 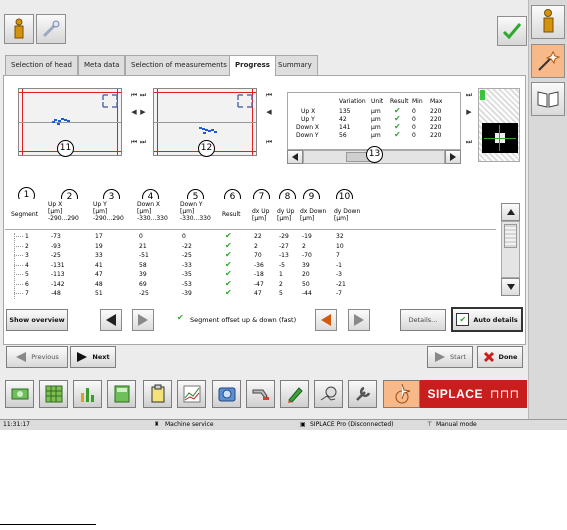 I want to click on info-side-button, so click(x=548, y=22).